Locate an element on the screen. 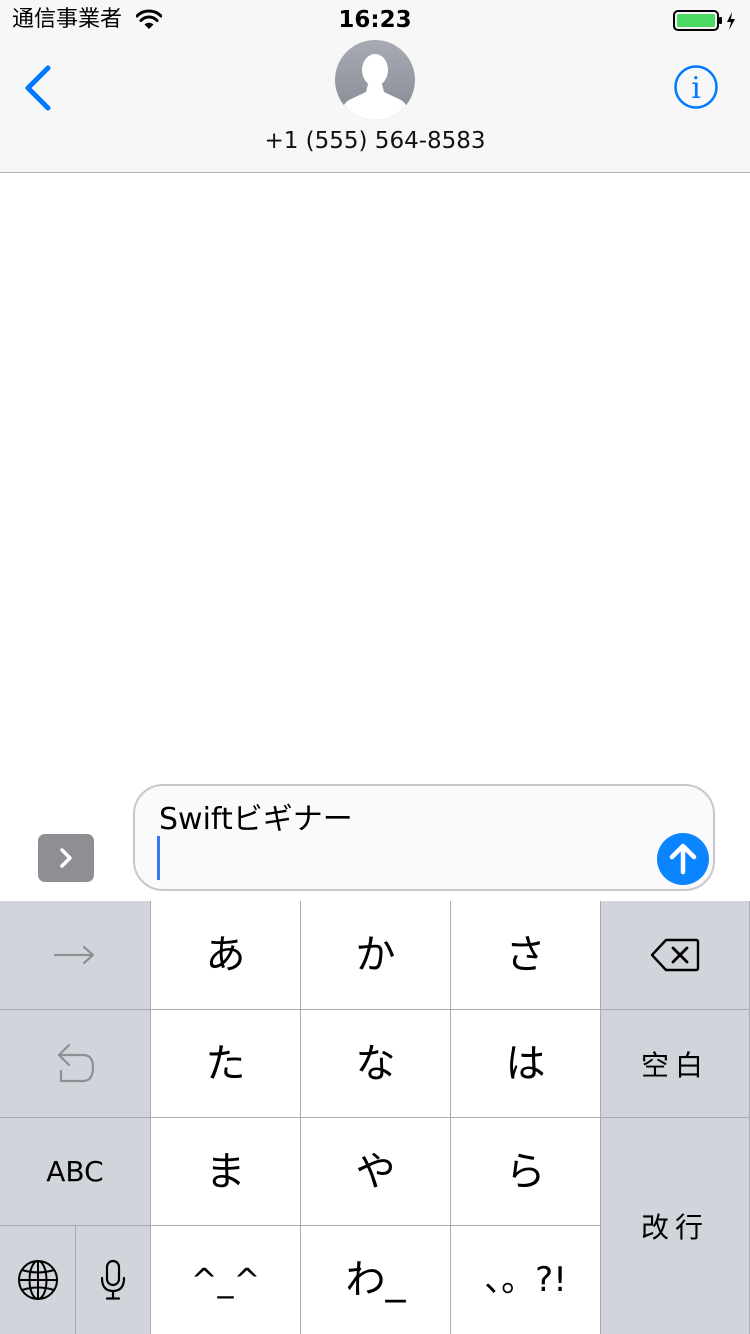 The height and width of the screenshot is (1334, 750). key-a-label: あ is located at coordinates (225, 955).